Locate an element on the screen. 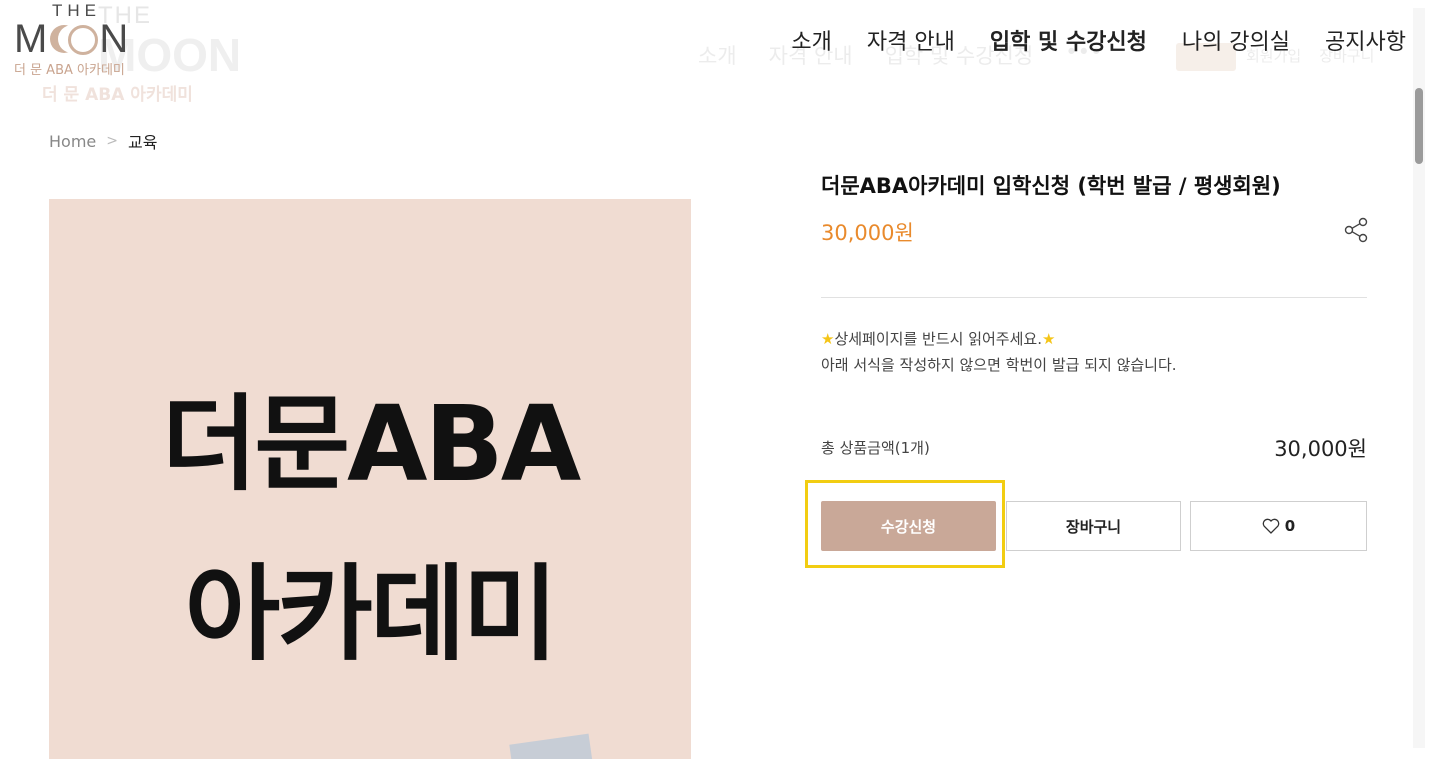 The image size is (1443, 759). product-image-line1: 더문ABA is located at coordinates (371, 444).